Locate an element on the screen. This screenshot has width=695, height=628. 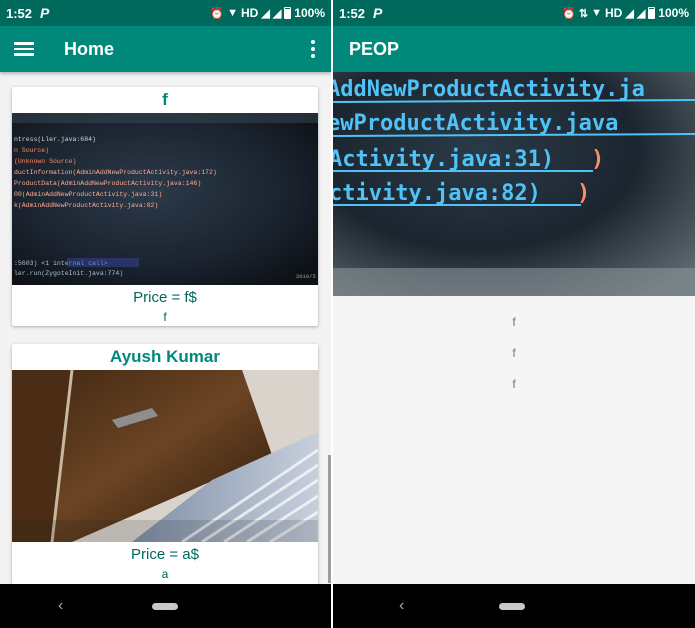
product-description: a is located at coordinates (165, 574).